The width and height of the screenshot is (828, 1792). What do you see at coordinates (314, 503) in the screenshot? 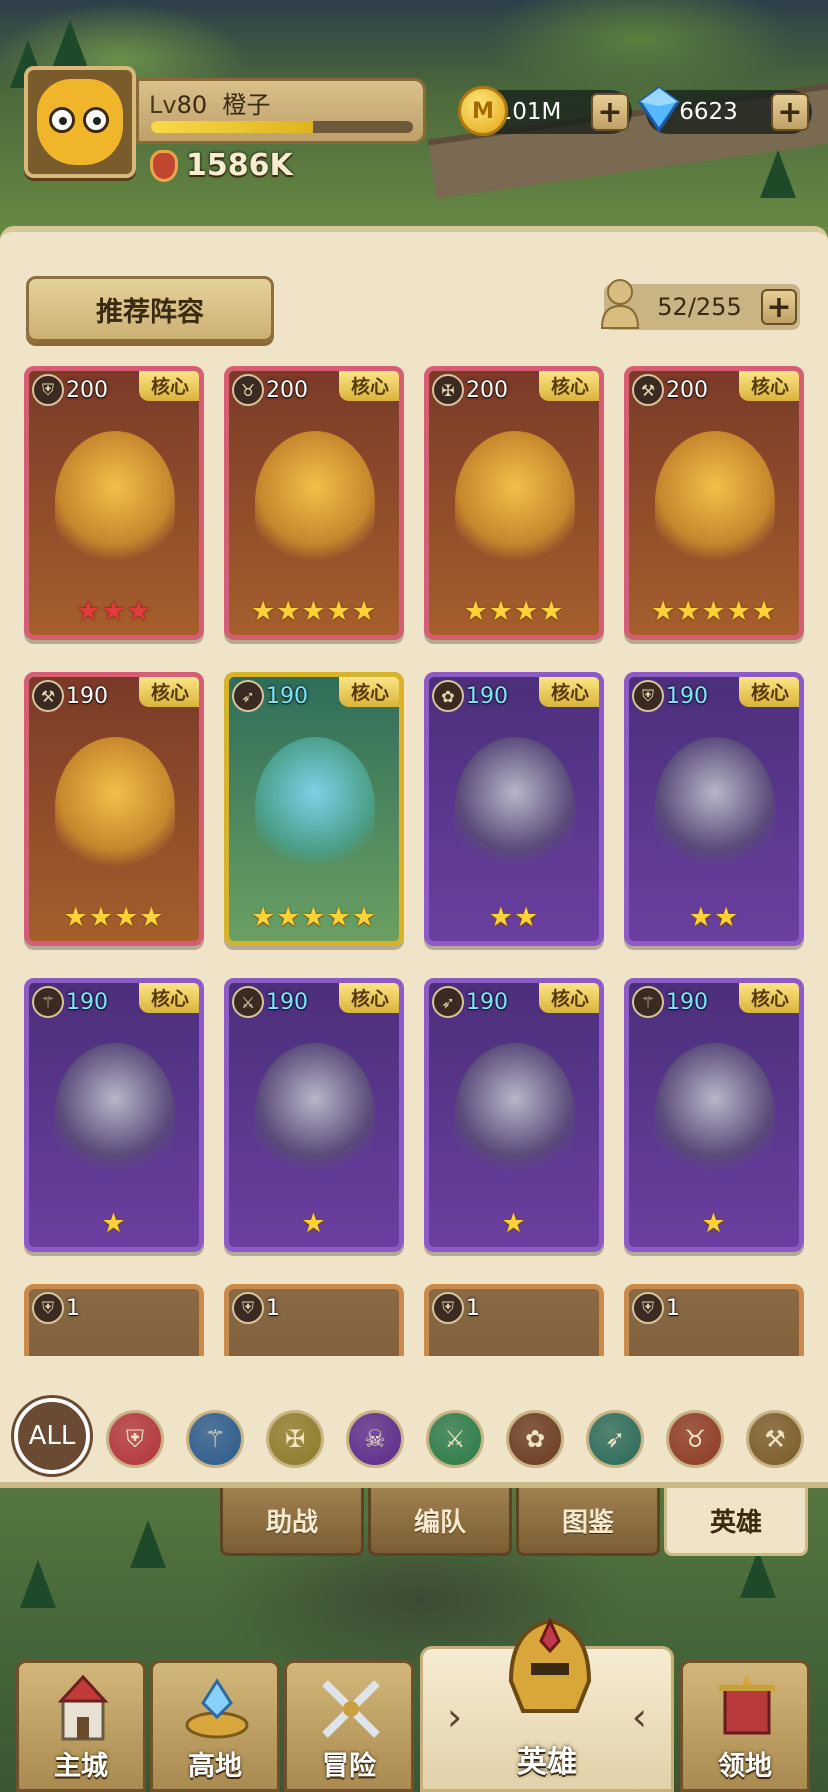
I see `hero-card: ♉ 200 核心 ★★★★★` at bounding box center [314, 503].